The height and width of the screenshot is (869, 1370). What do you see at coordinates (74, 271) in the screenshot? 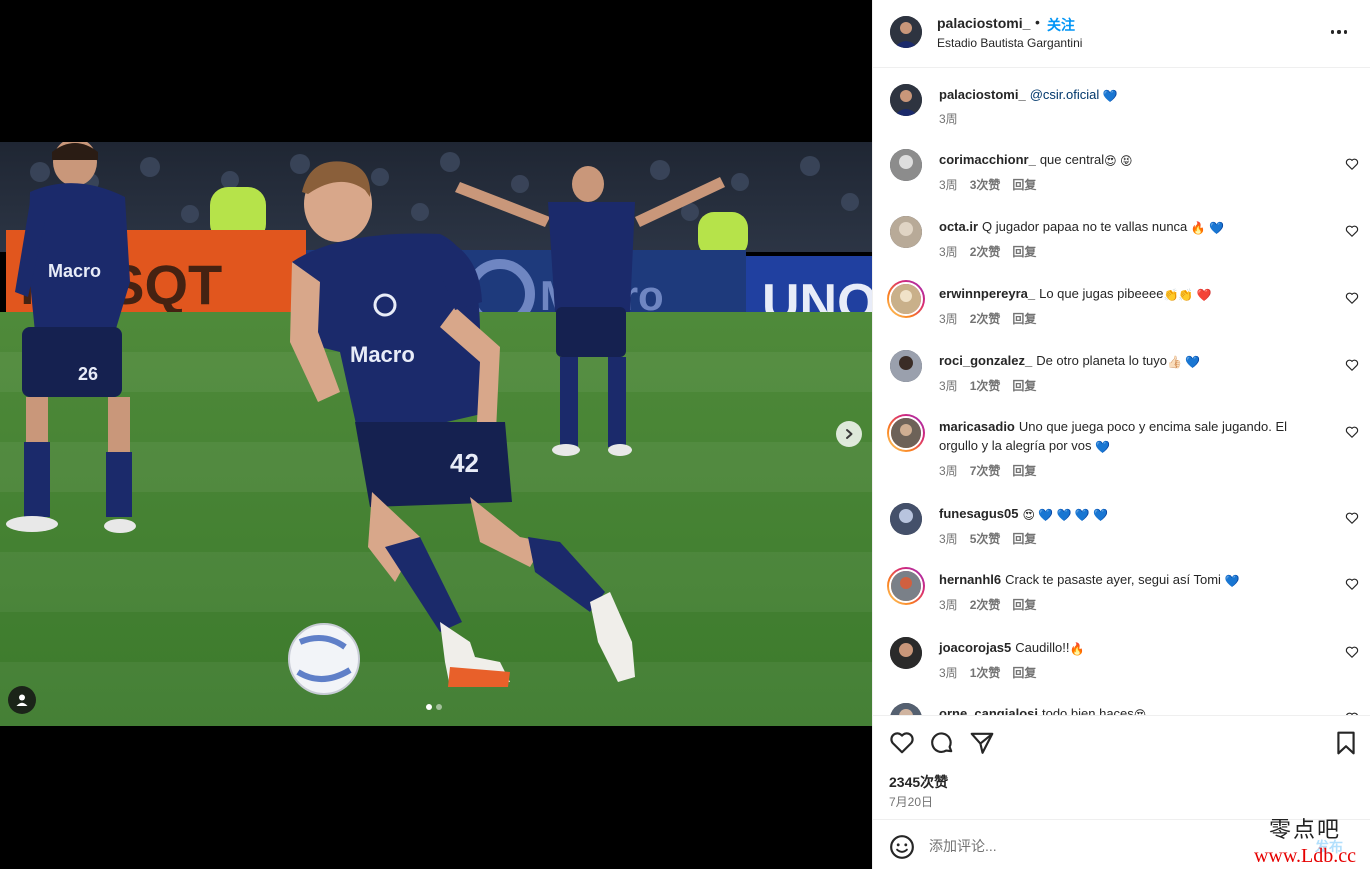
I see `jersey-sponsor-left: Macro` at bounding box center [74, 271].